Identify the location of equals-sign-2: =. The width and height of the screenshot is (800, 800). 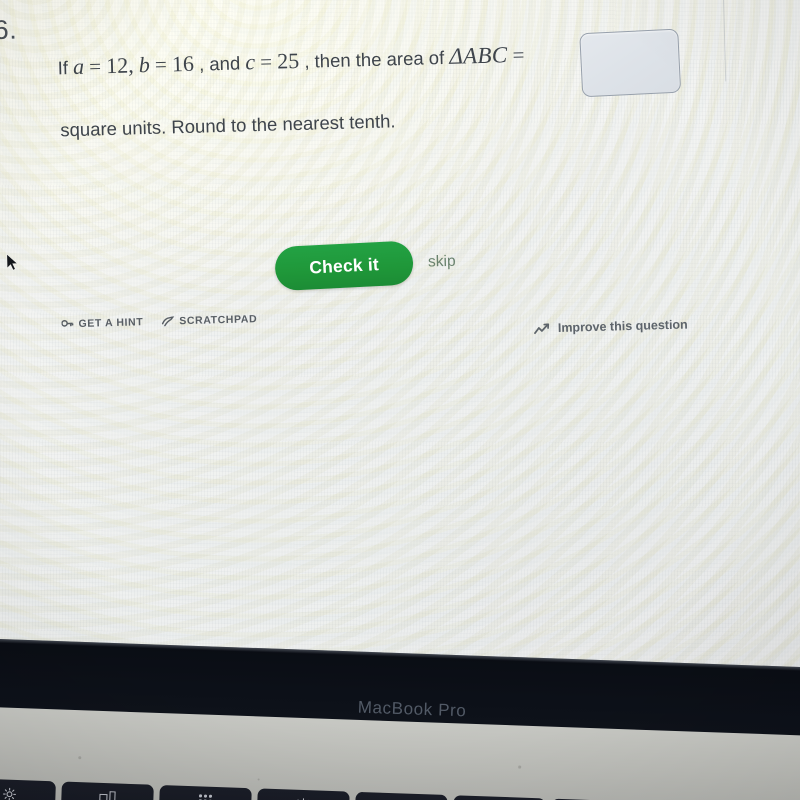
(161, 64).